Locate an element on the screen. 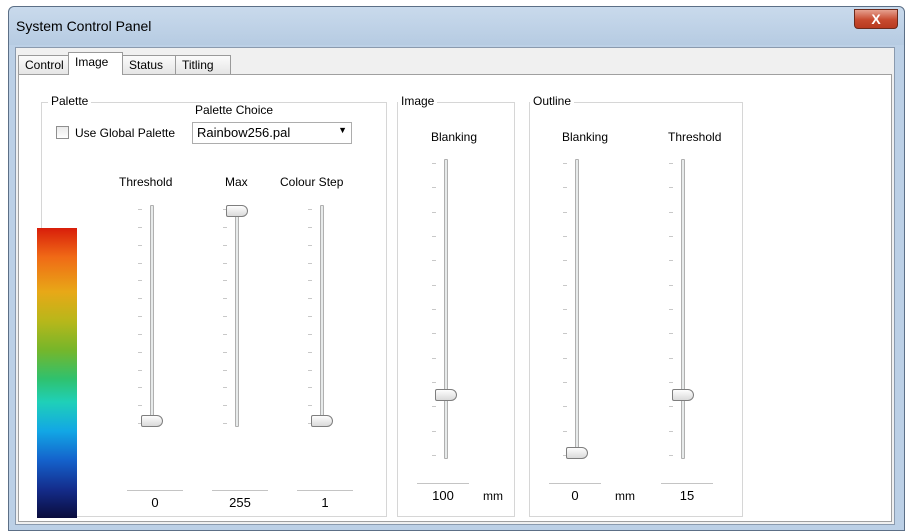  max-label: Max is located at coordinates (236, 182).